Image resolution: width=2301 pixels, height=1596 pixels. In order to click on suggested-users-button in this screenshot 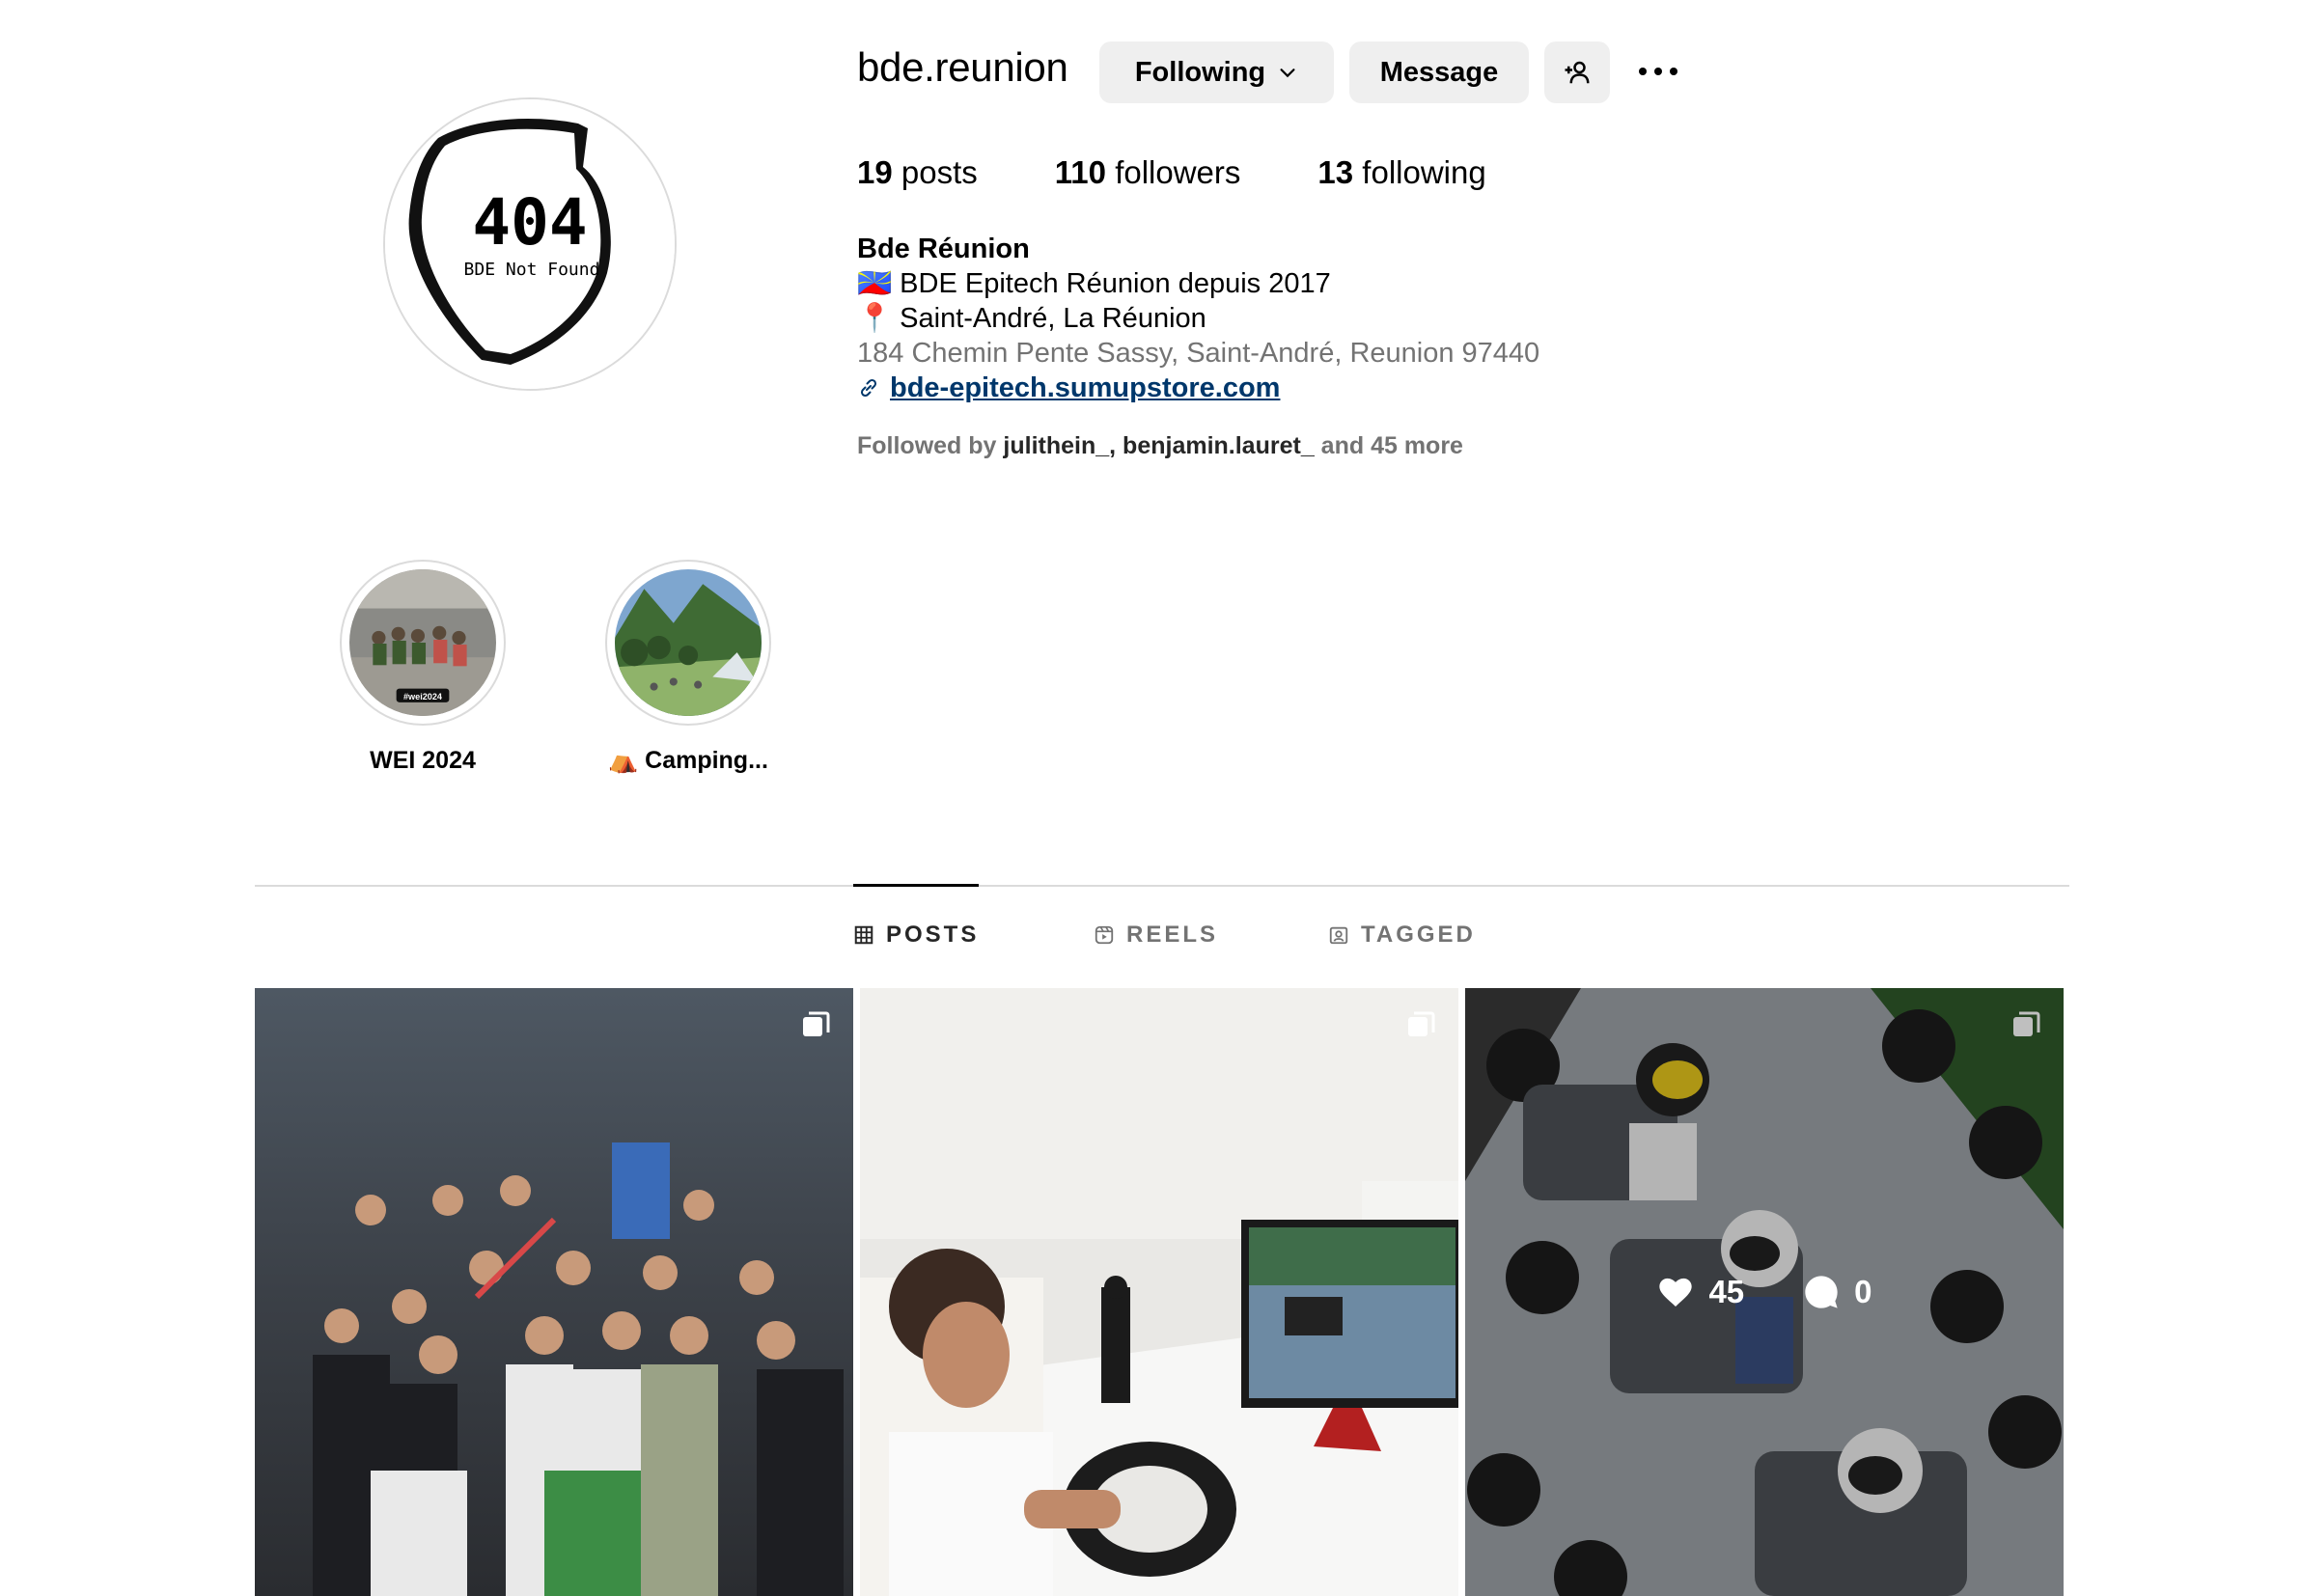, I will do `click(1577, 72)`.